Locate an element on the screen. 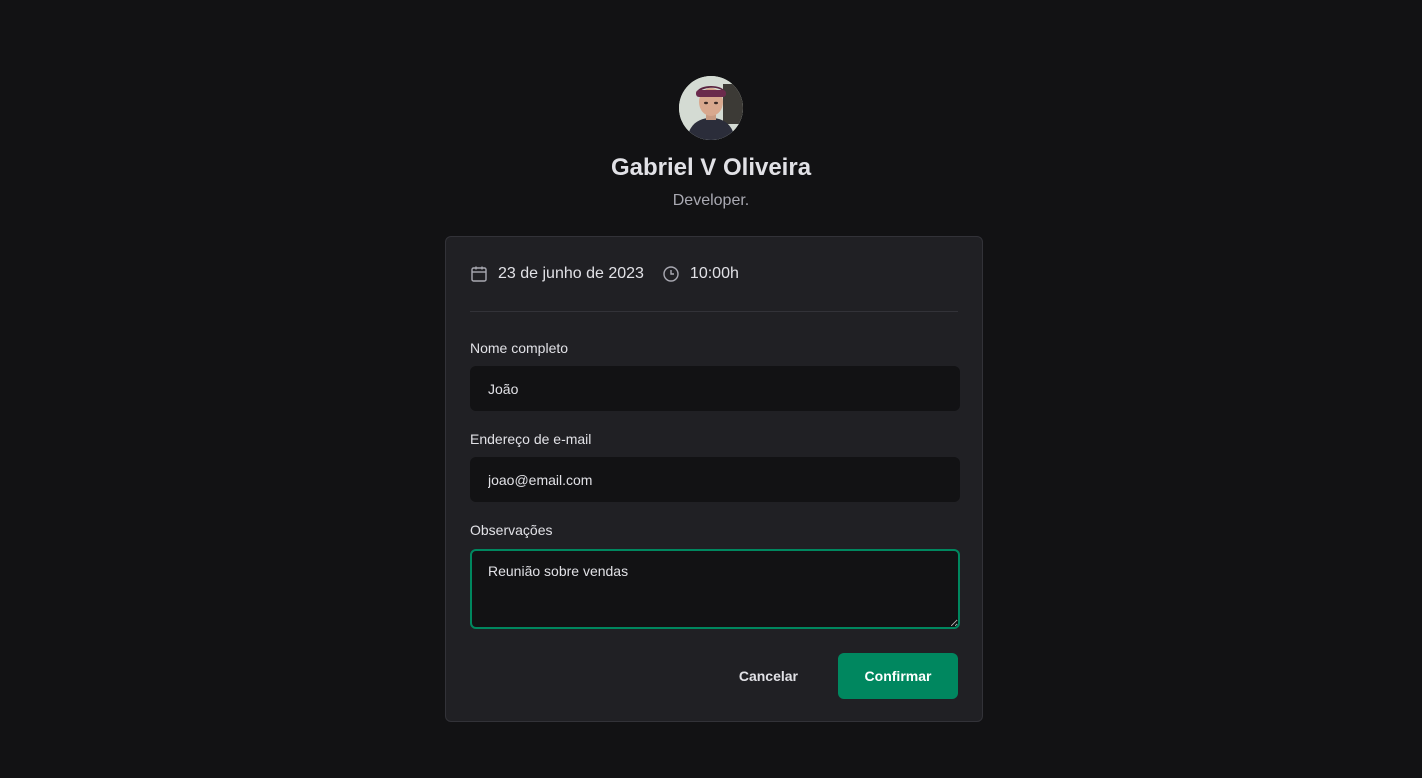 The image size is (1422, 778). notes-field: Reunião sobre vendas is located at coordinates (715, 589).